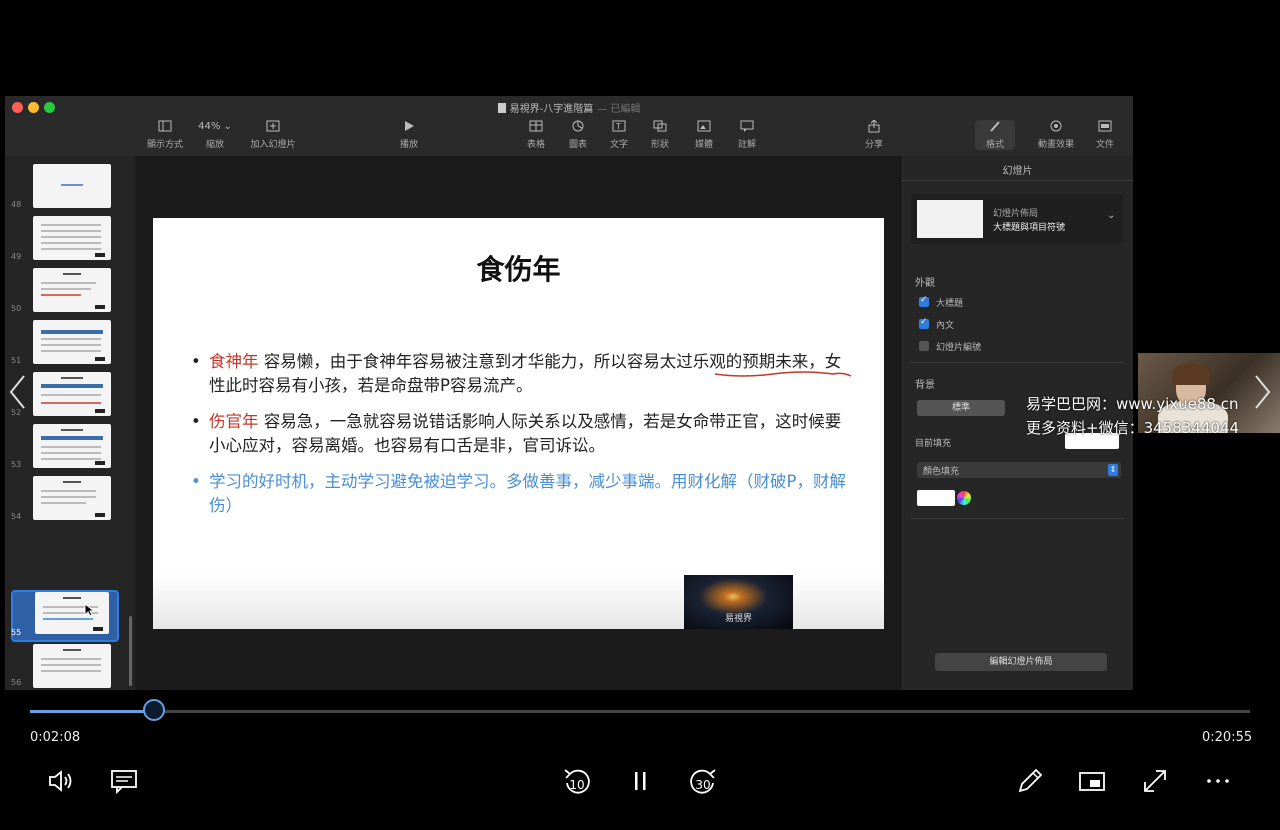 Image resolution: width=1280 pixels, height=830 pixels. What do you see at coordinates (70, 423) in the screenshot?
I see `slide-navigator: 48 49 50 51 52 53 54 55 56` at bounding box center [70, 423].